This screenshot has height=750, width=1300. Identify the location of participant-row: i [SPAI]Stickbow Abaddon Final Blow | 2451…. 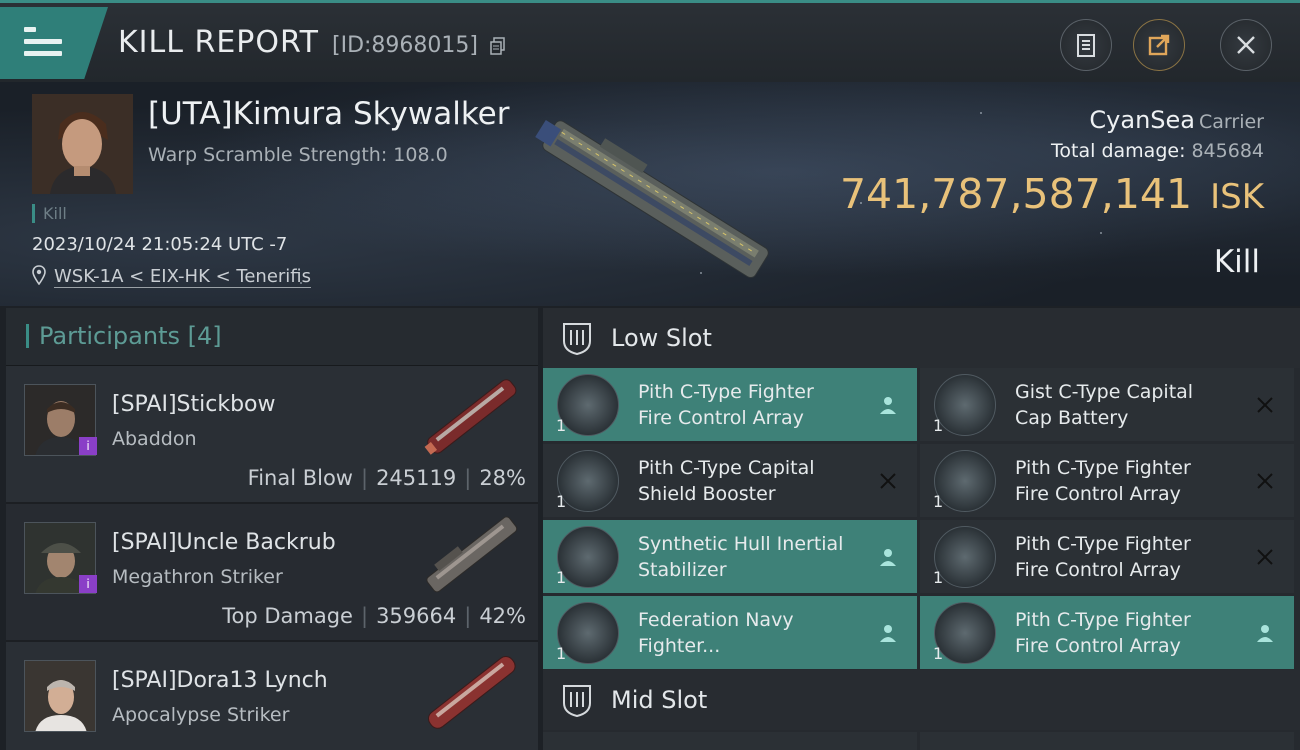
(272, 435).